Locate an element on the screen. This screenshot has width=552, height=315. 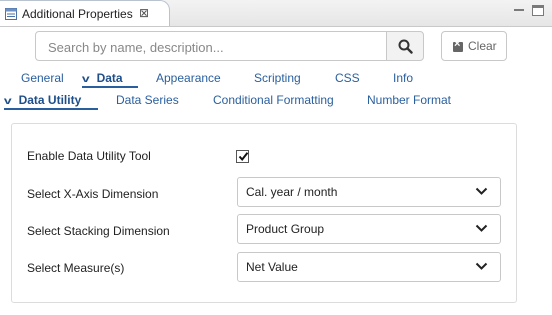
properties-icon is located at coordinates (11, 15).